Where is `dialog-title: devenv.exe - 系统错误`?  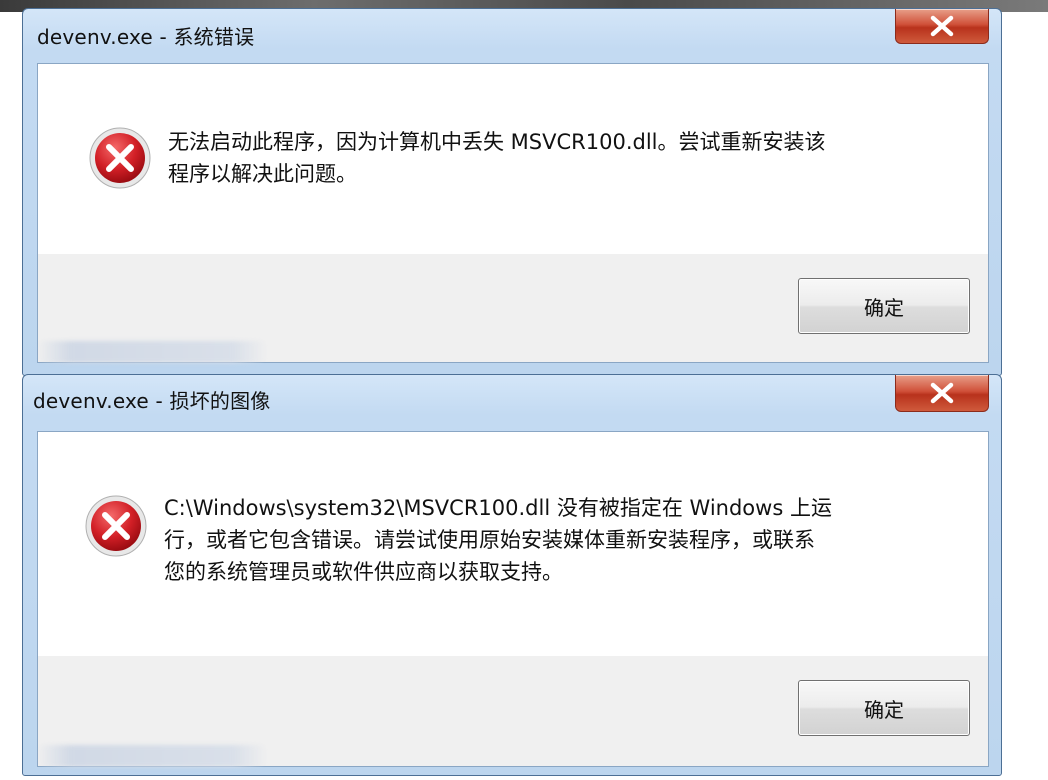 dialog-title: devenv.exe - 系统错误 is located at coordinates (146, 37).